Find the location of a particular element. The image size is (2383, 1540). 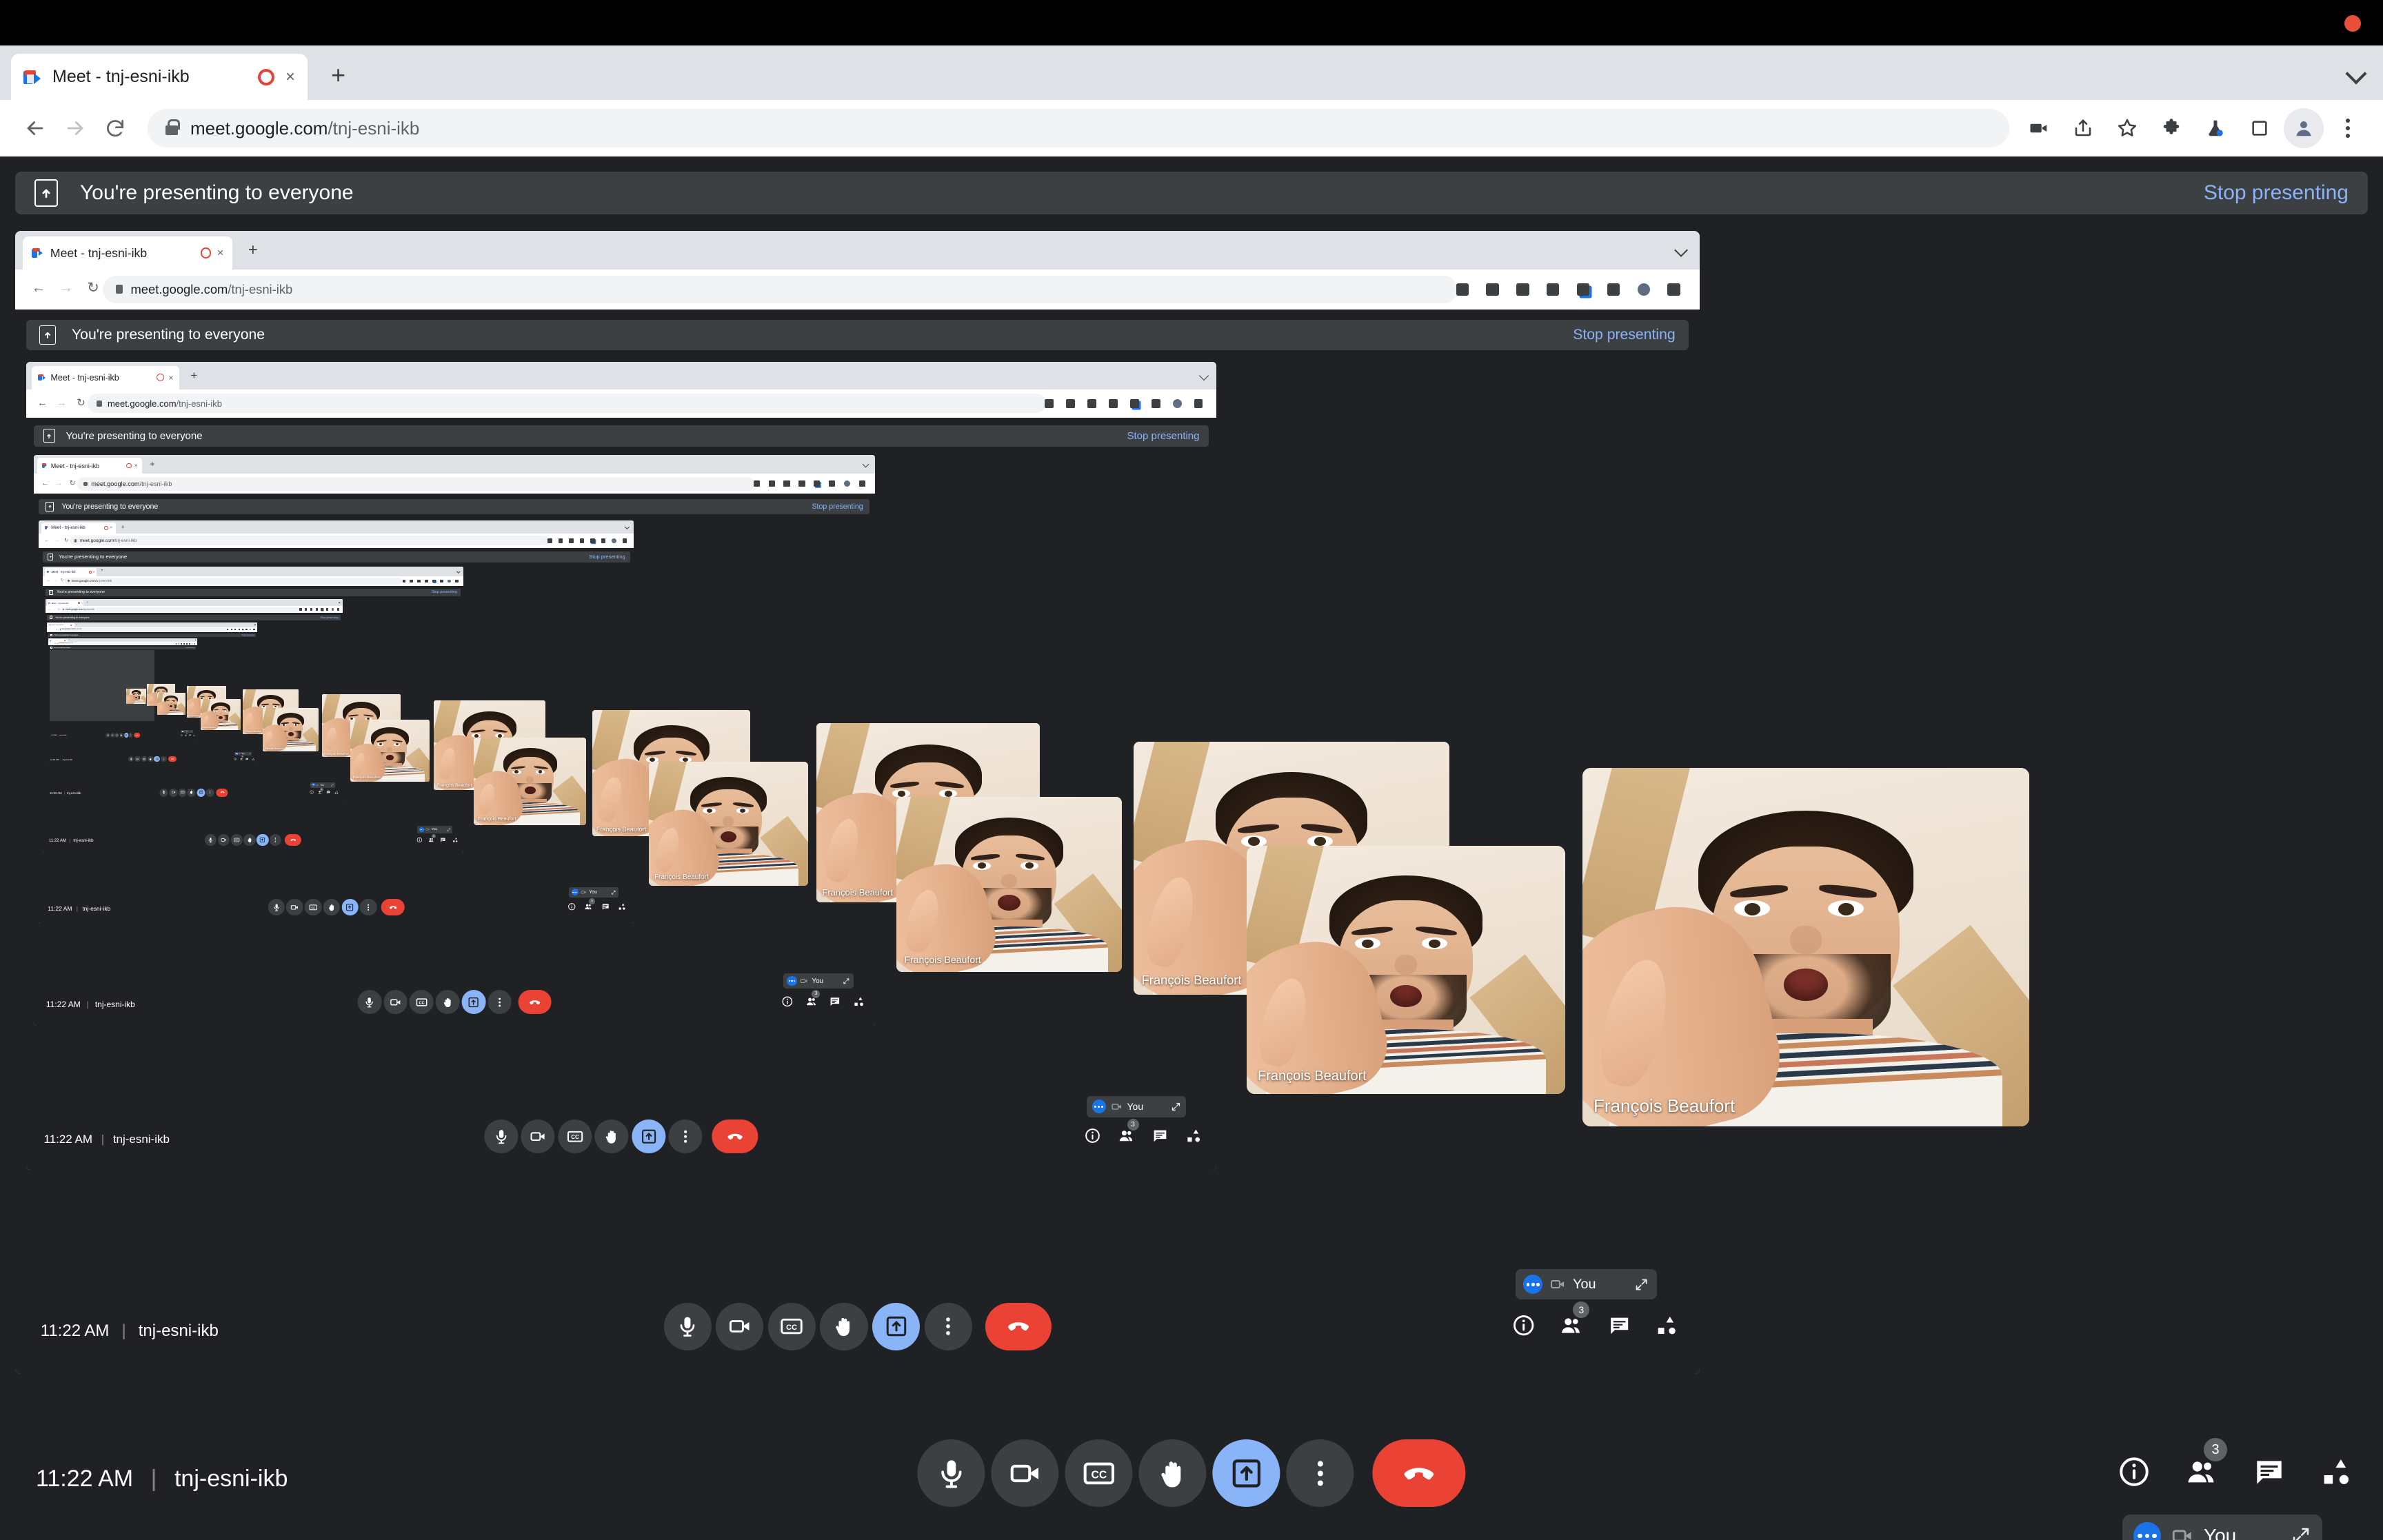

raise-hand-button is located at coordinates (611, 1137).